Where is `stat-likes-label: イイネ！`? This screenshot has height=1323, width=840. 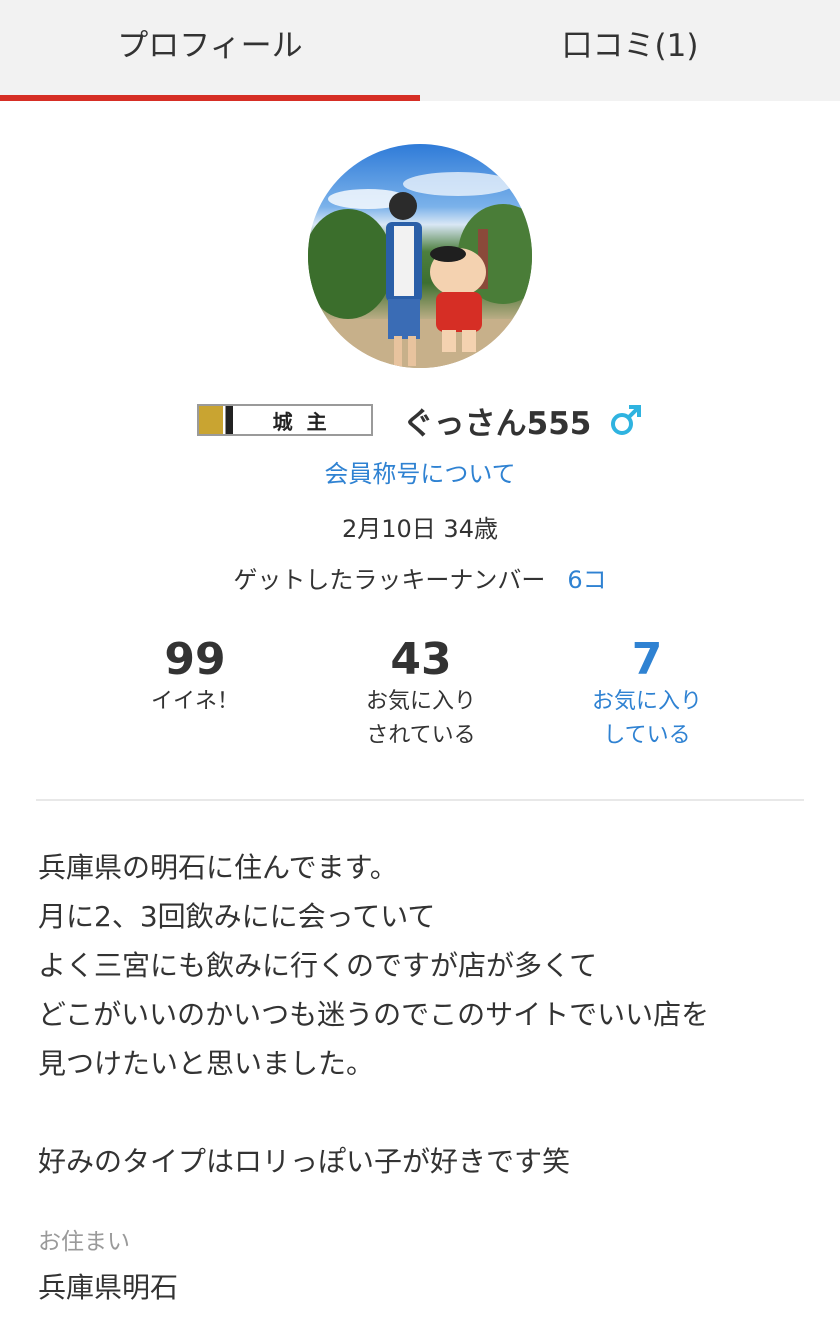
stat-likes-label: イイネ！ is located at coordinates (194, 701).